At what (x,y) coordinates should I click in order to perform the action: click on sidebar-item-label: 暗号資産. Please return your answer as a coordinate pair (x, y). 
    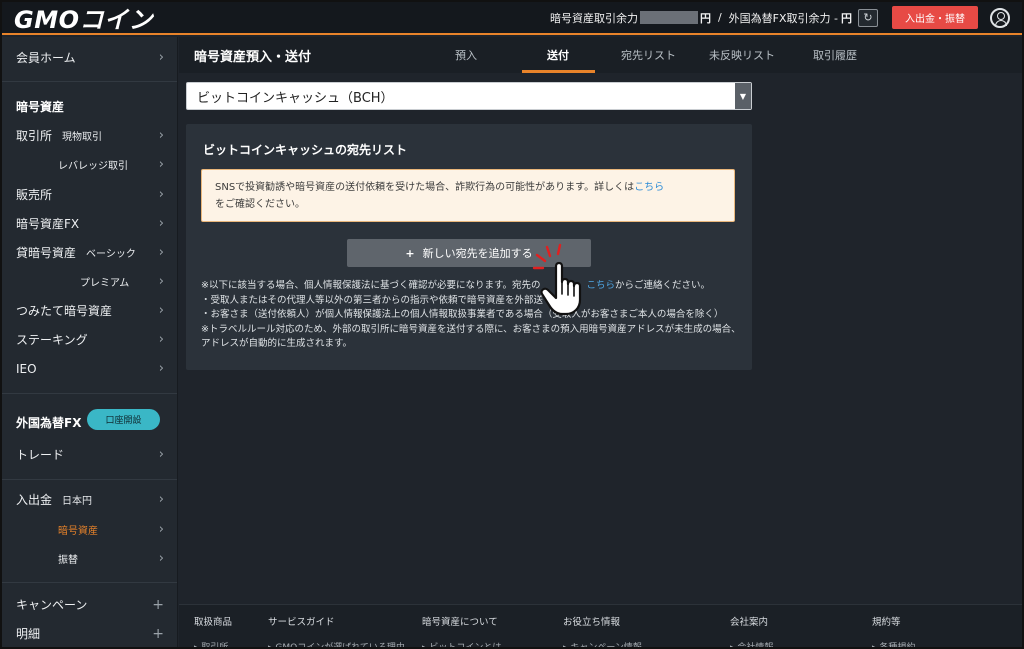
    Looking at the image, I should click on (78, 531).